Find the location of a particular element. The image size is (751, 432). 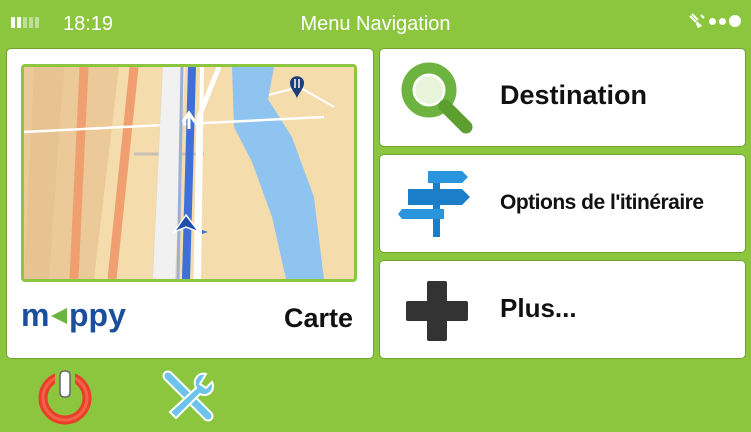

destination-button: Destination is located at coordinates (562, 97).